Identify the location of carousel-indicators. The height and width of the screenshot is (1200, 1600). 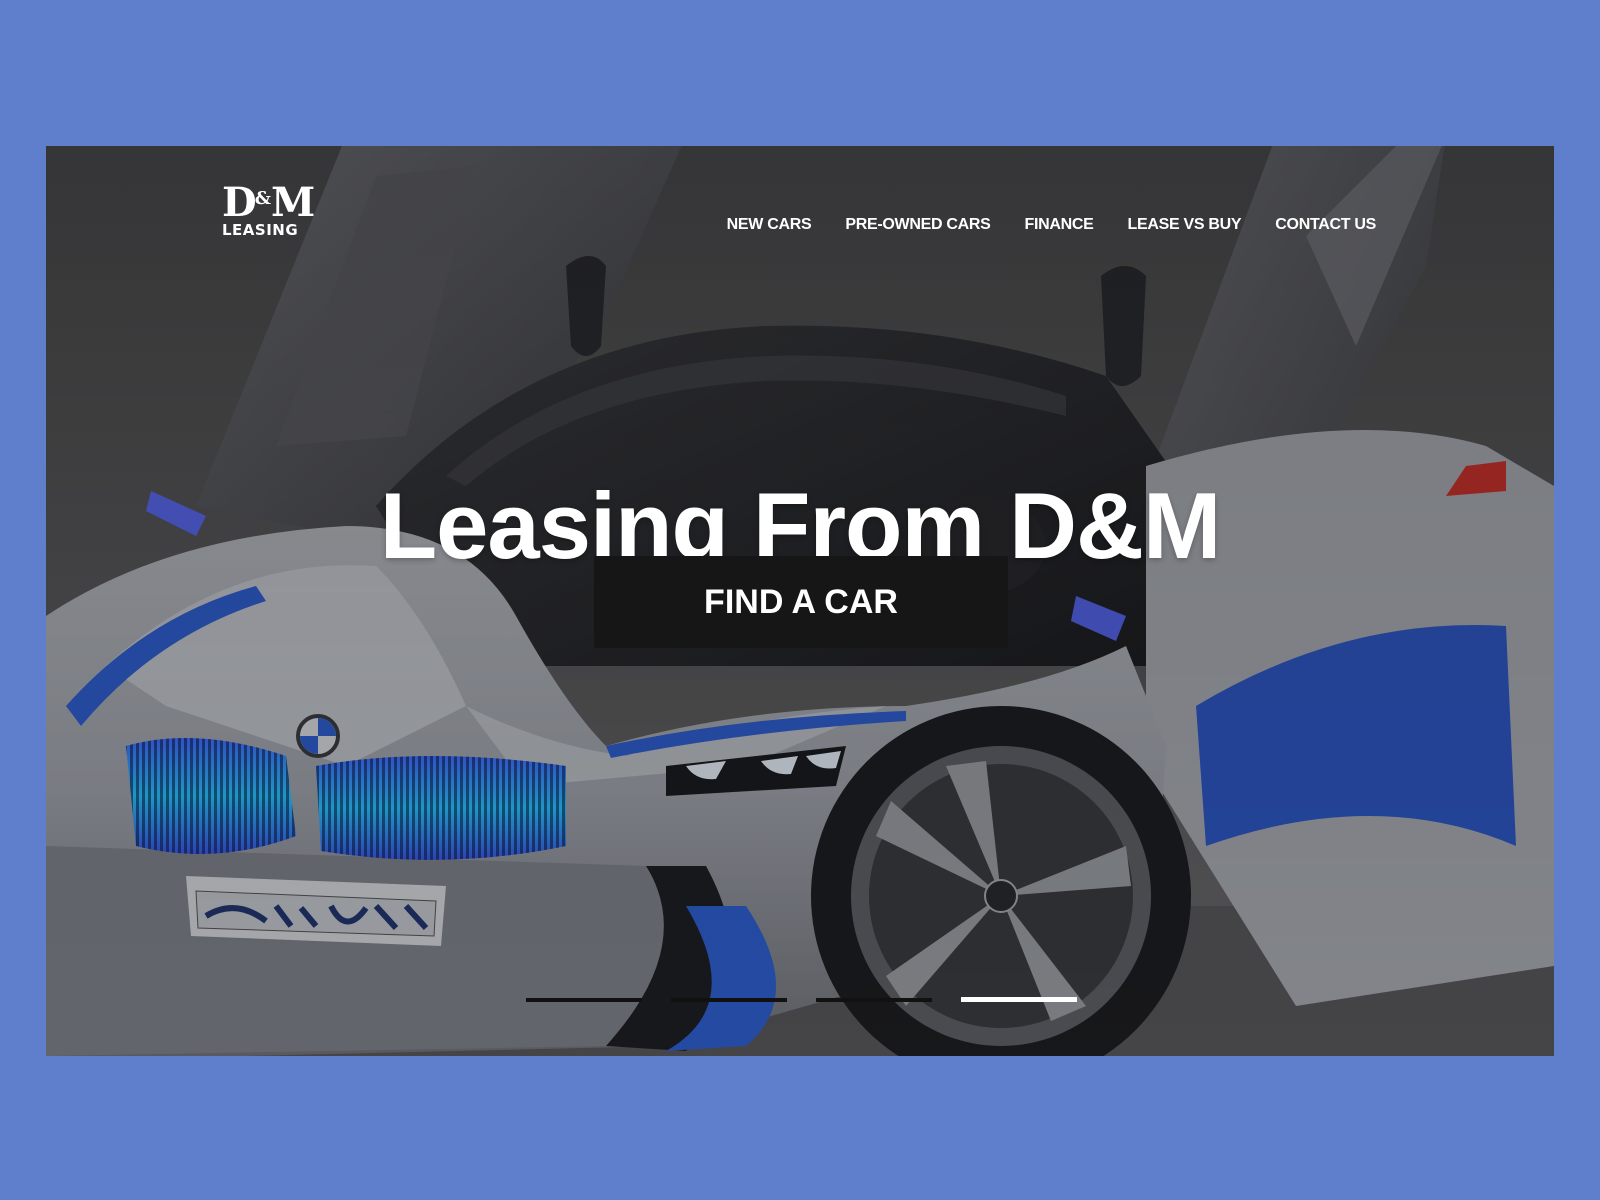
(801, 999).